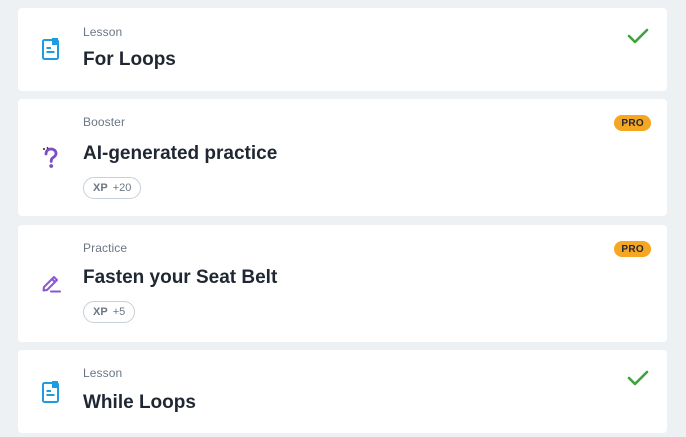 The height and width of the screenshot is (437, 686). I want to click on booster-icon, so click(51, 158).